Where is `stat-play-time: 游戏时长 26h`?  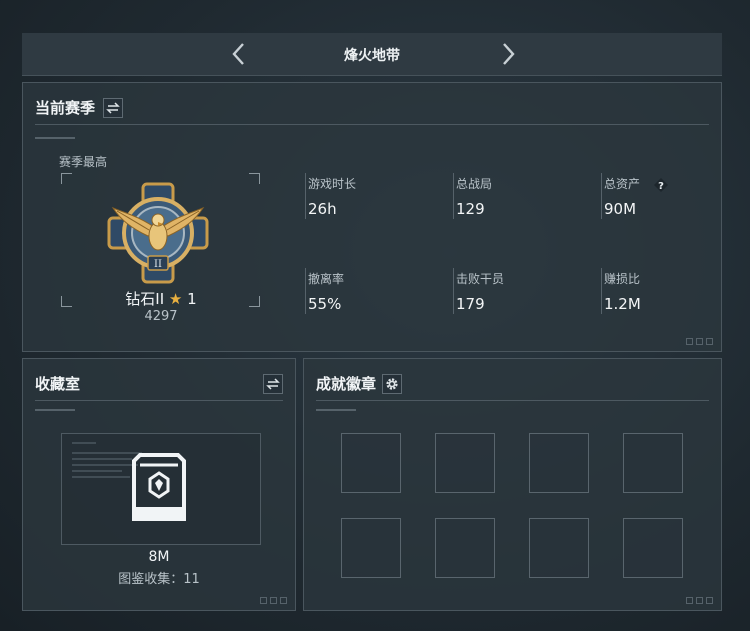 stat-play-time: 游戏时长 26h is located at coordinates (376, 196).